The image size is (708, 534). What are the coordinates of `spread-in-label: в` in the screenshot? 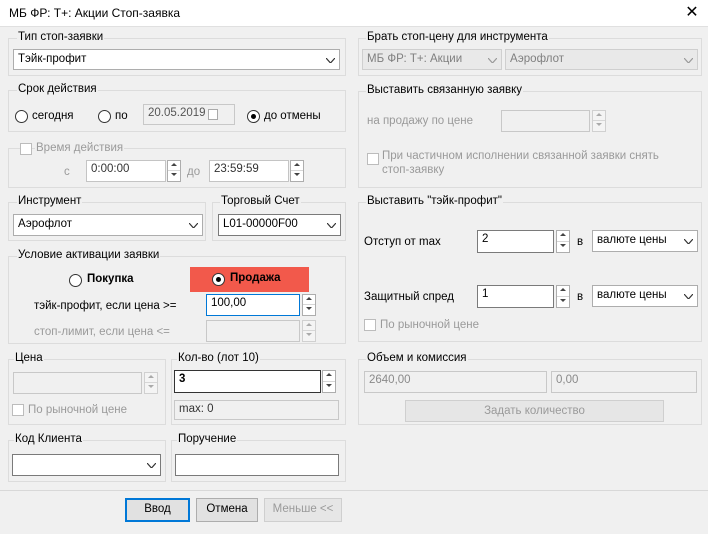 It's located at (580, 297).